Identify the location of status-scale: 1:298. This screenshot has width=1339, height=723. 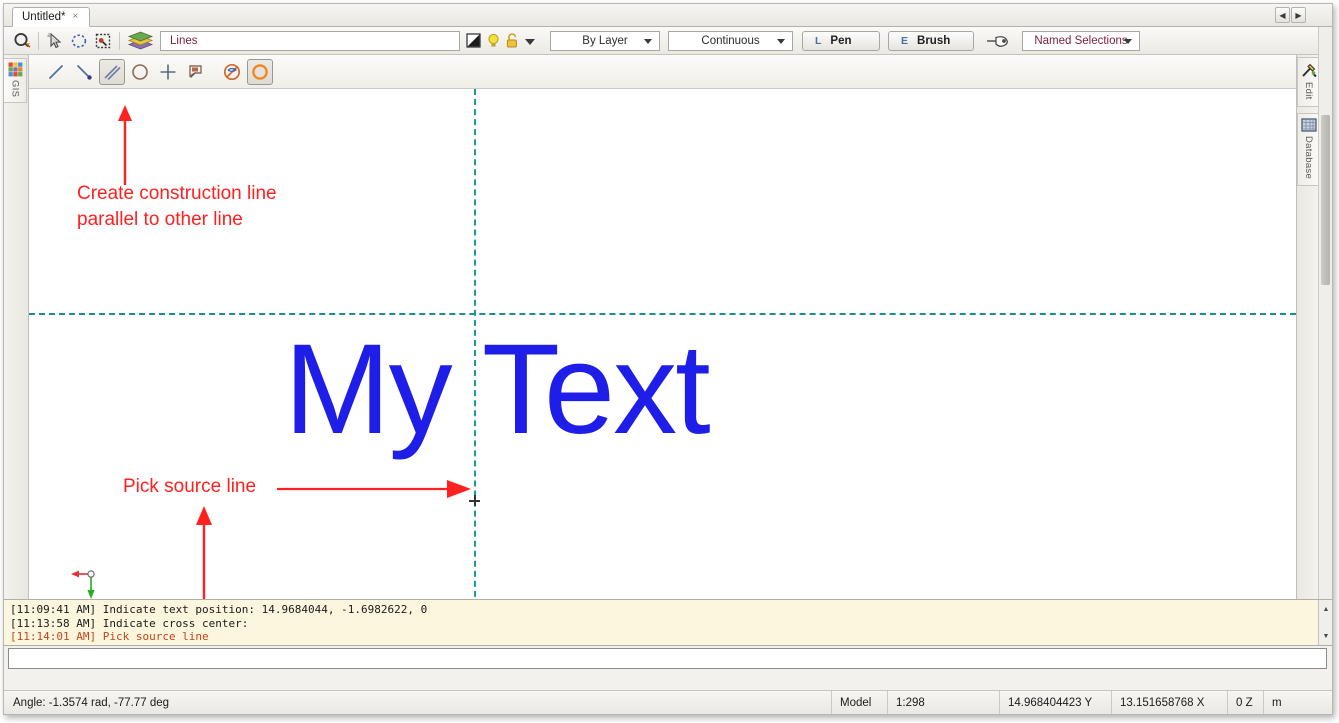
(944, 702).